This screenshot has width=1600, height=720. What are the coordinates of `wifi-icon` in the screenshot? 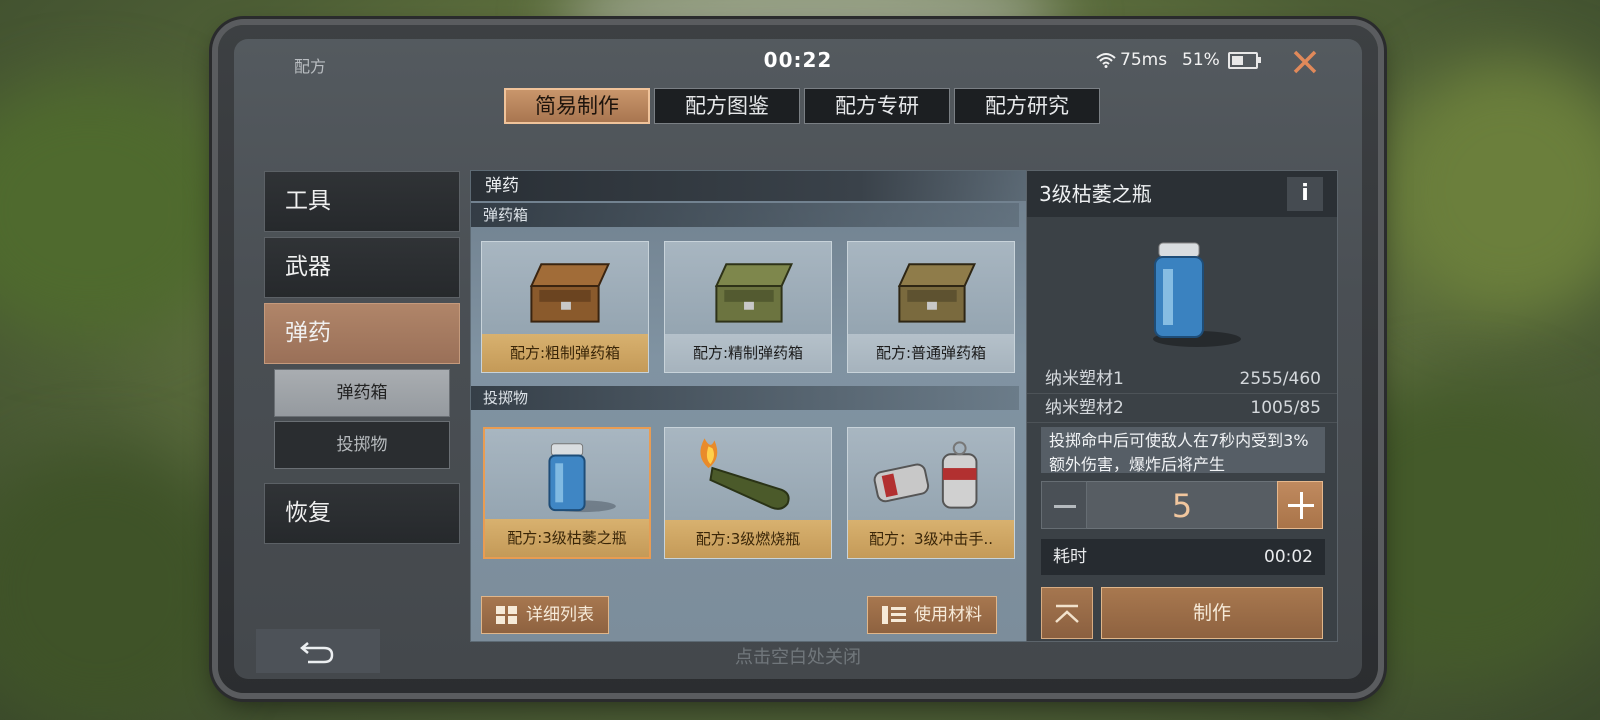 It's located at (1106, 60).